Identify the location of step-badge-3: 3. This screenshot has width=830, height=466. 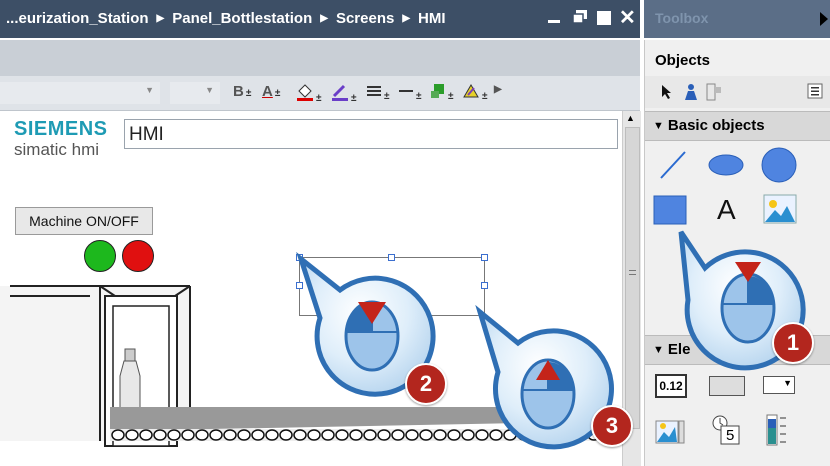
(612, 426).